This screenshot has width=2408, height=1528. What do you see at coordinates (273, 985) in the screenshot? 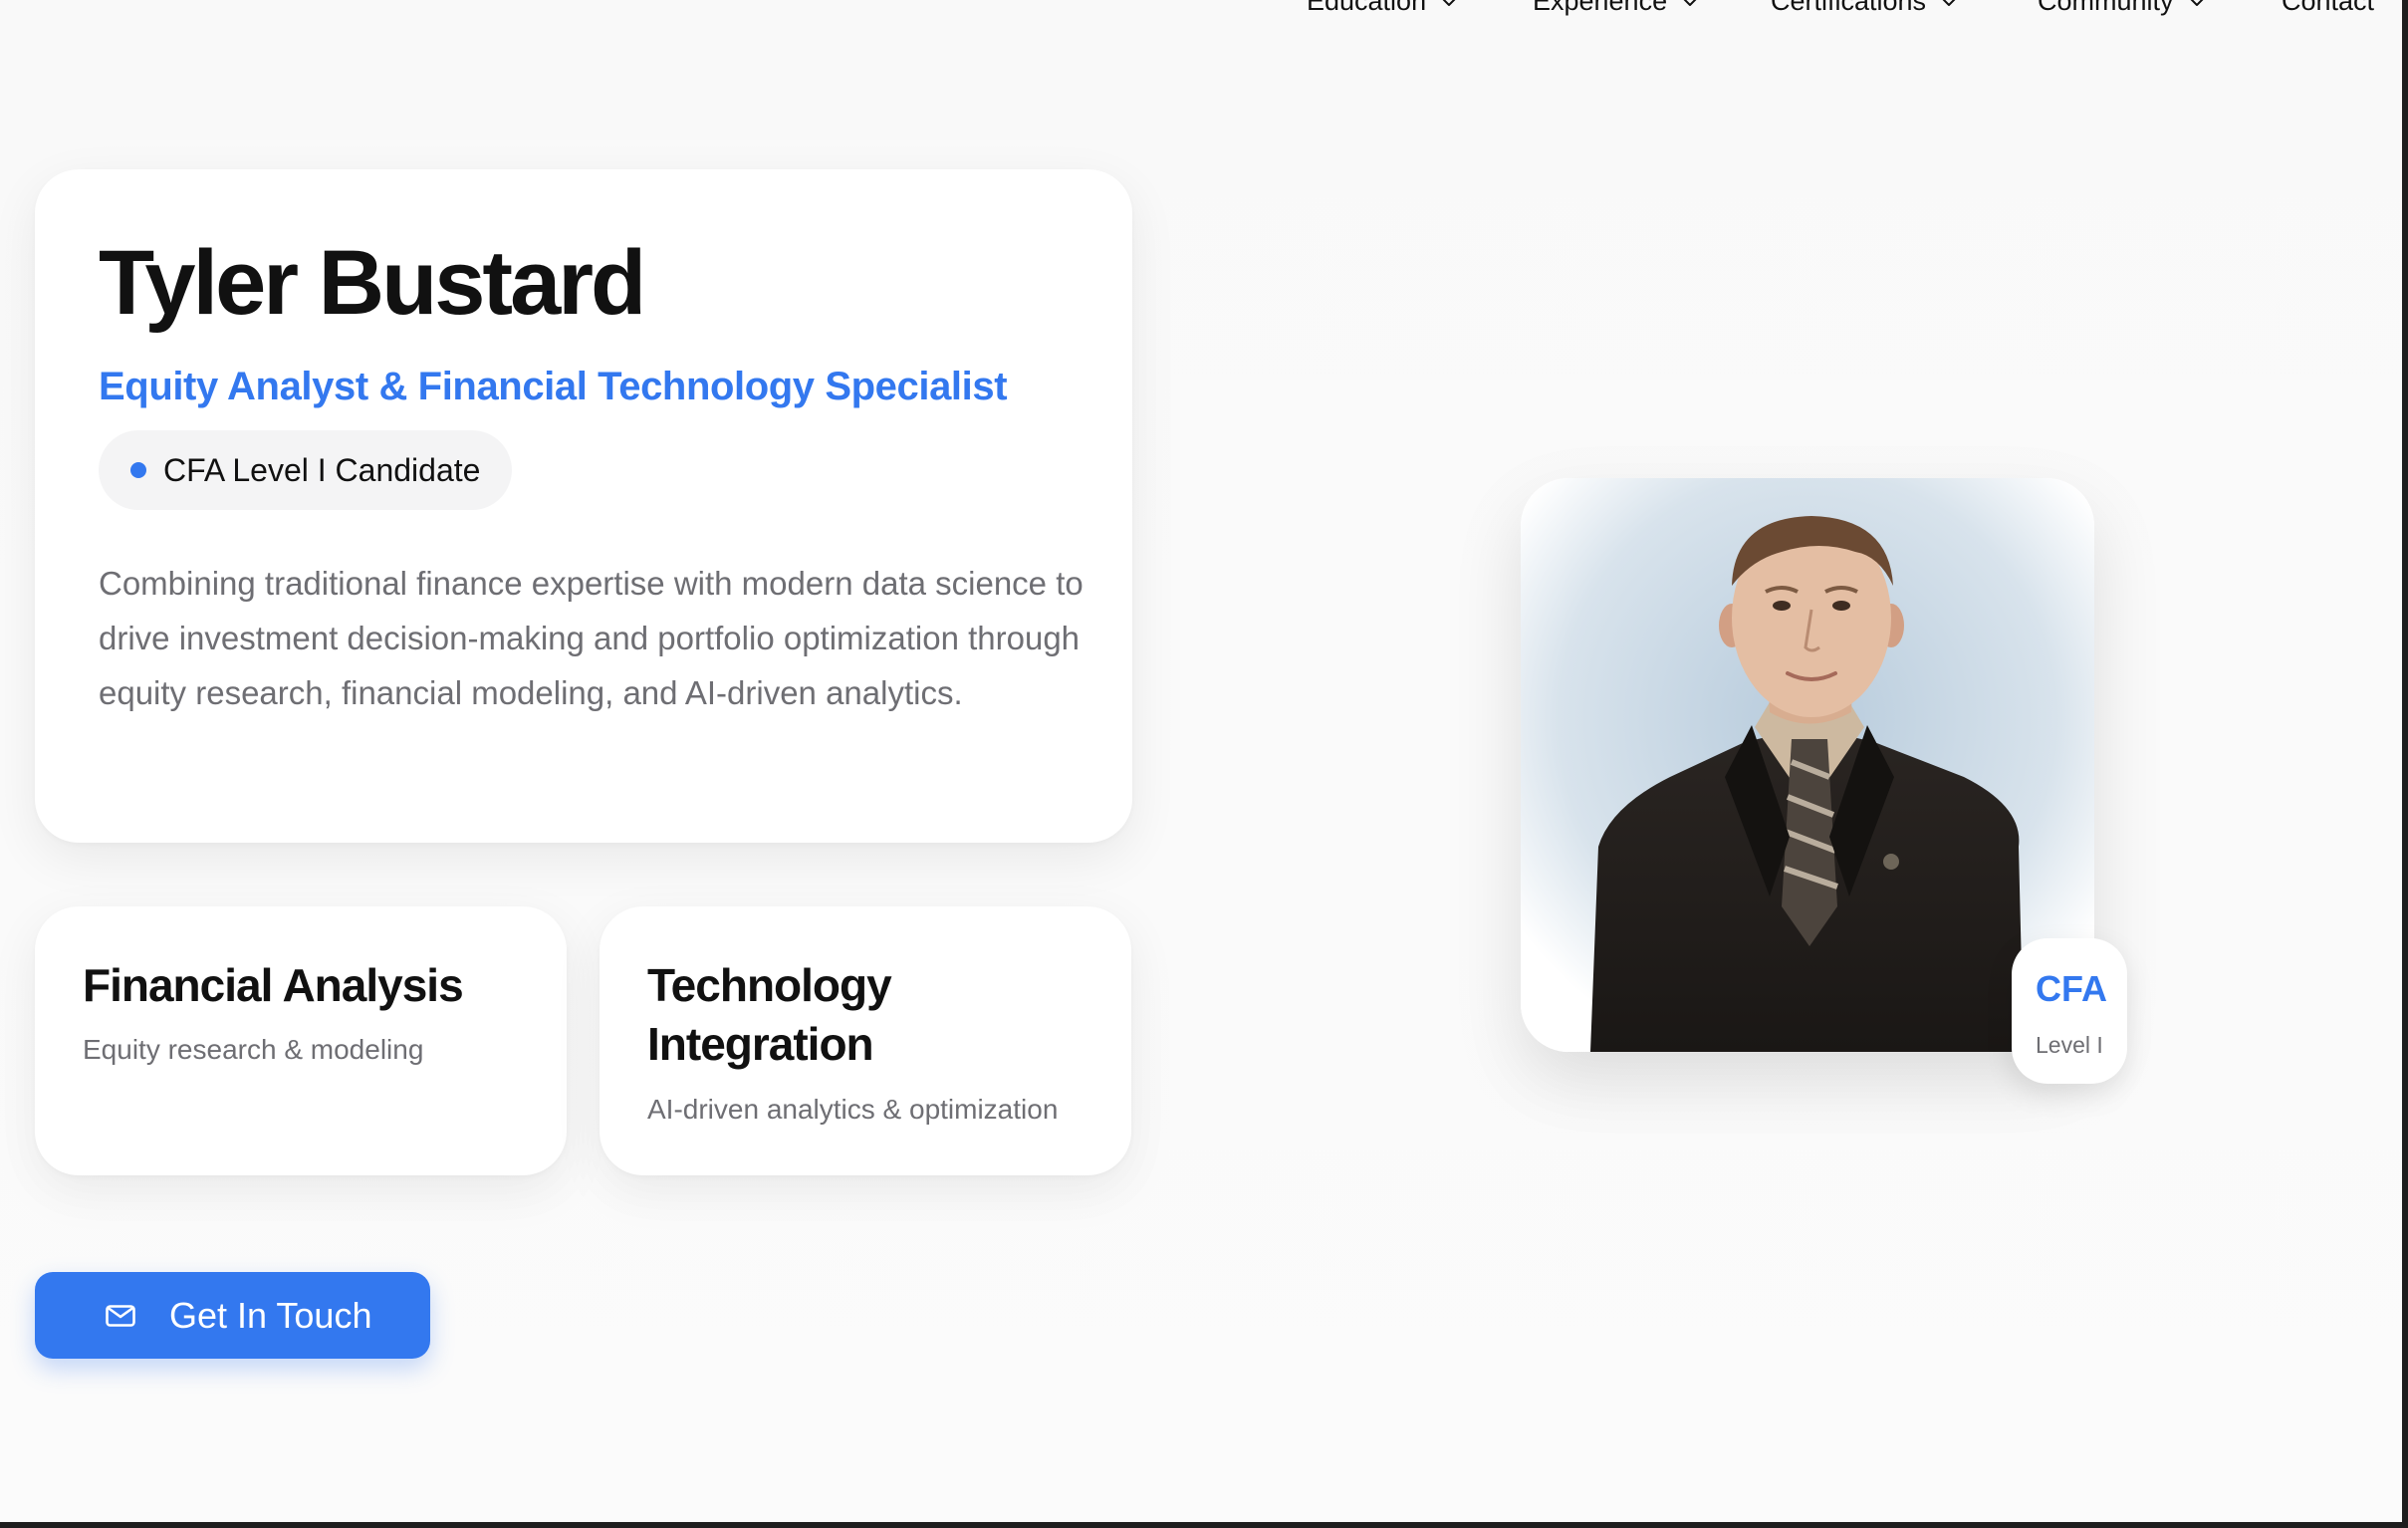
I see `feature-title: Financial Analysis` at bounding box center [273, 985].